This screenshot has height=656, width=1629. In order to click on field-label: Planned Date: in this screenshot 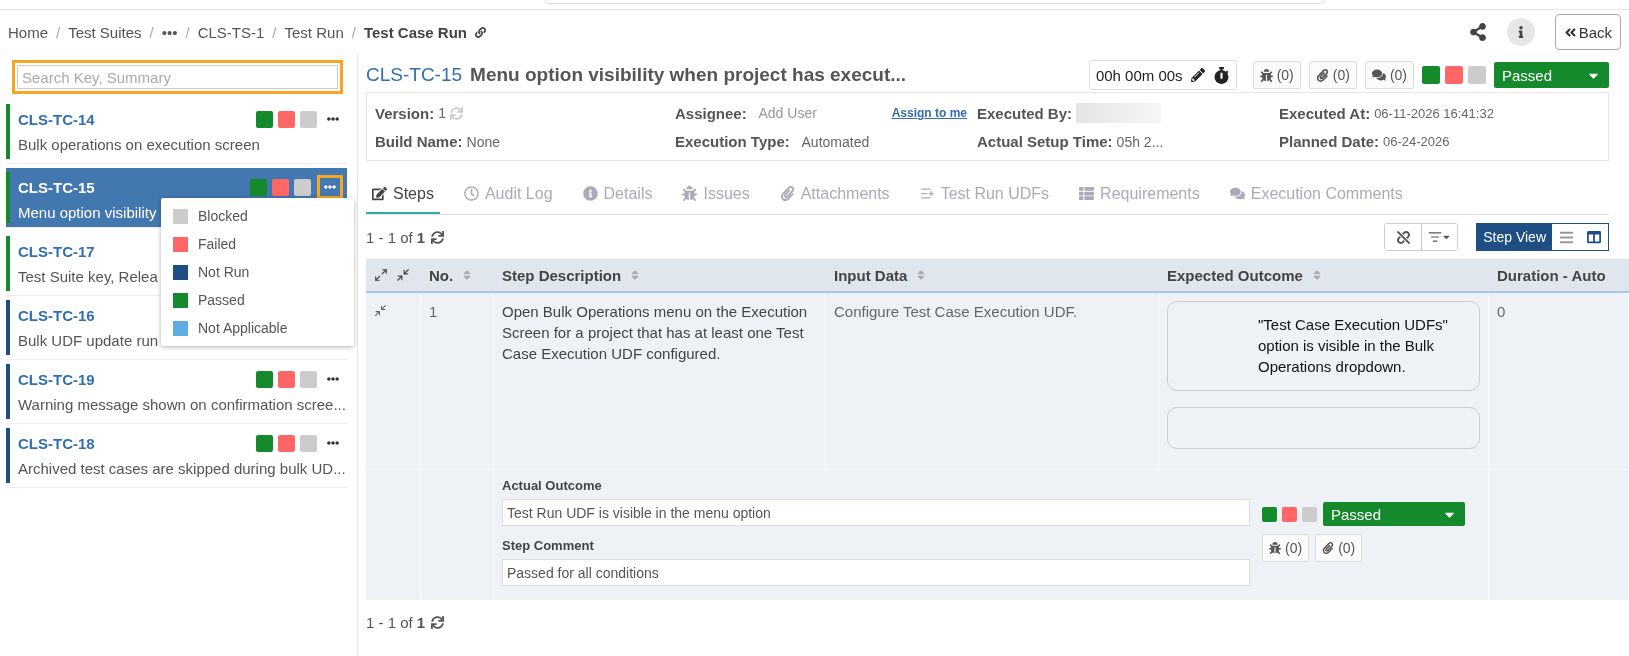, I will do `click(1329, 141)`.